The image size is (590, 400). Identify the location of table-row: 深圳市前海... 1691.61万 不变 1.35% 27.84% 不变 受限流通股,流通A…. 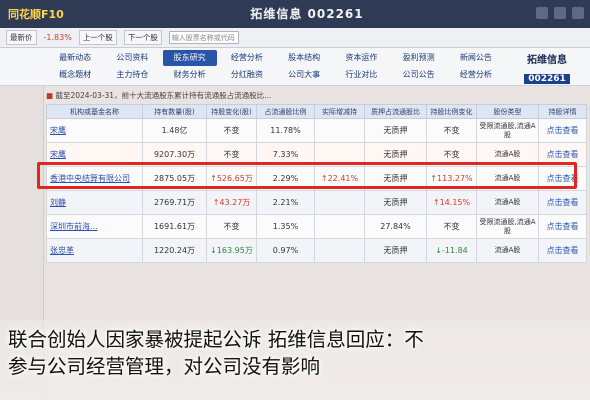
(316, 226).